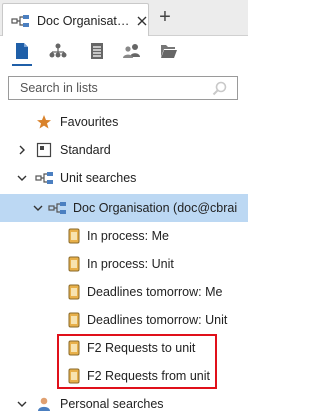  I want to click on search-icon, so click(219, 88).